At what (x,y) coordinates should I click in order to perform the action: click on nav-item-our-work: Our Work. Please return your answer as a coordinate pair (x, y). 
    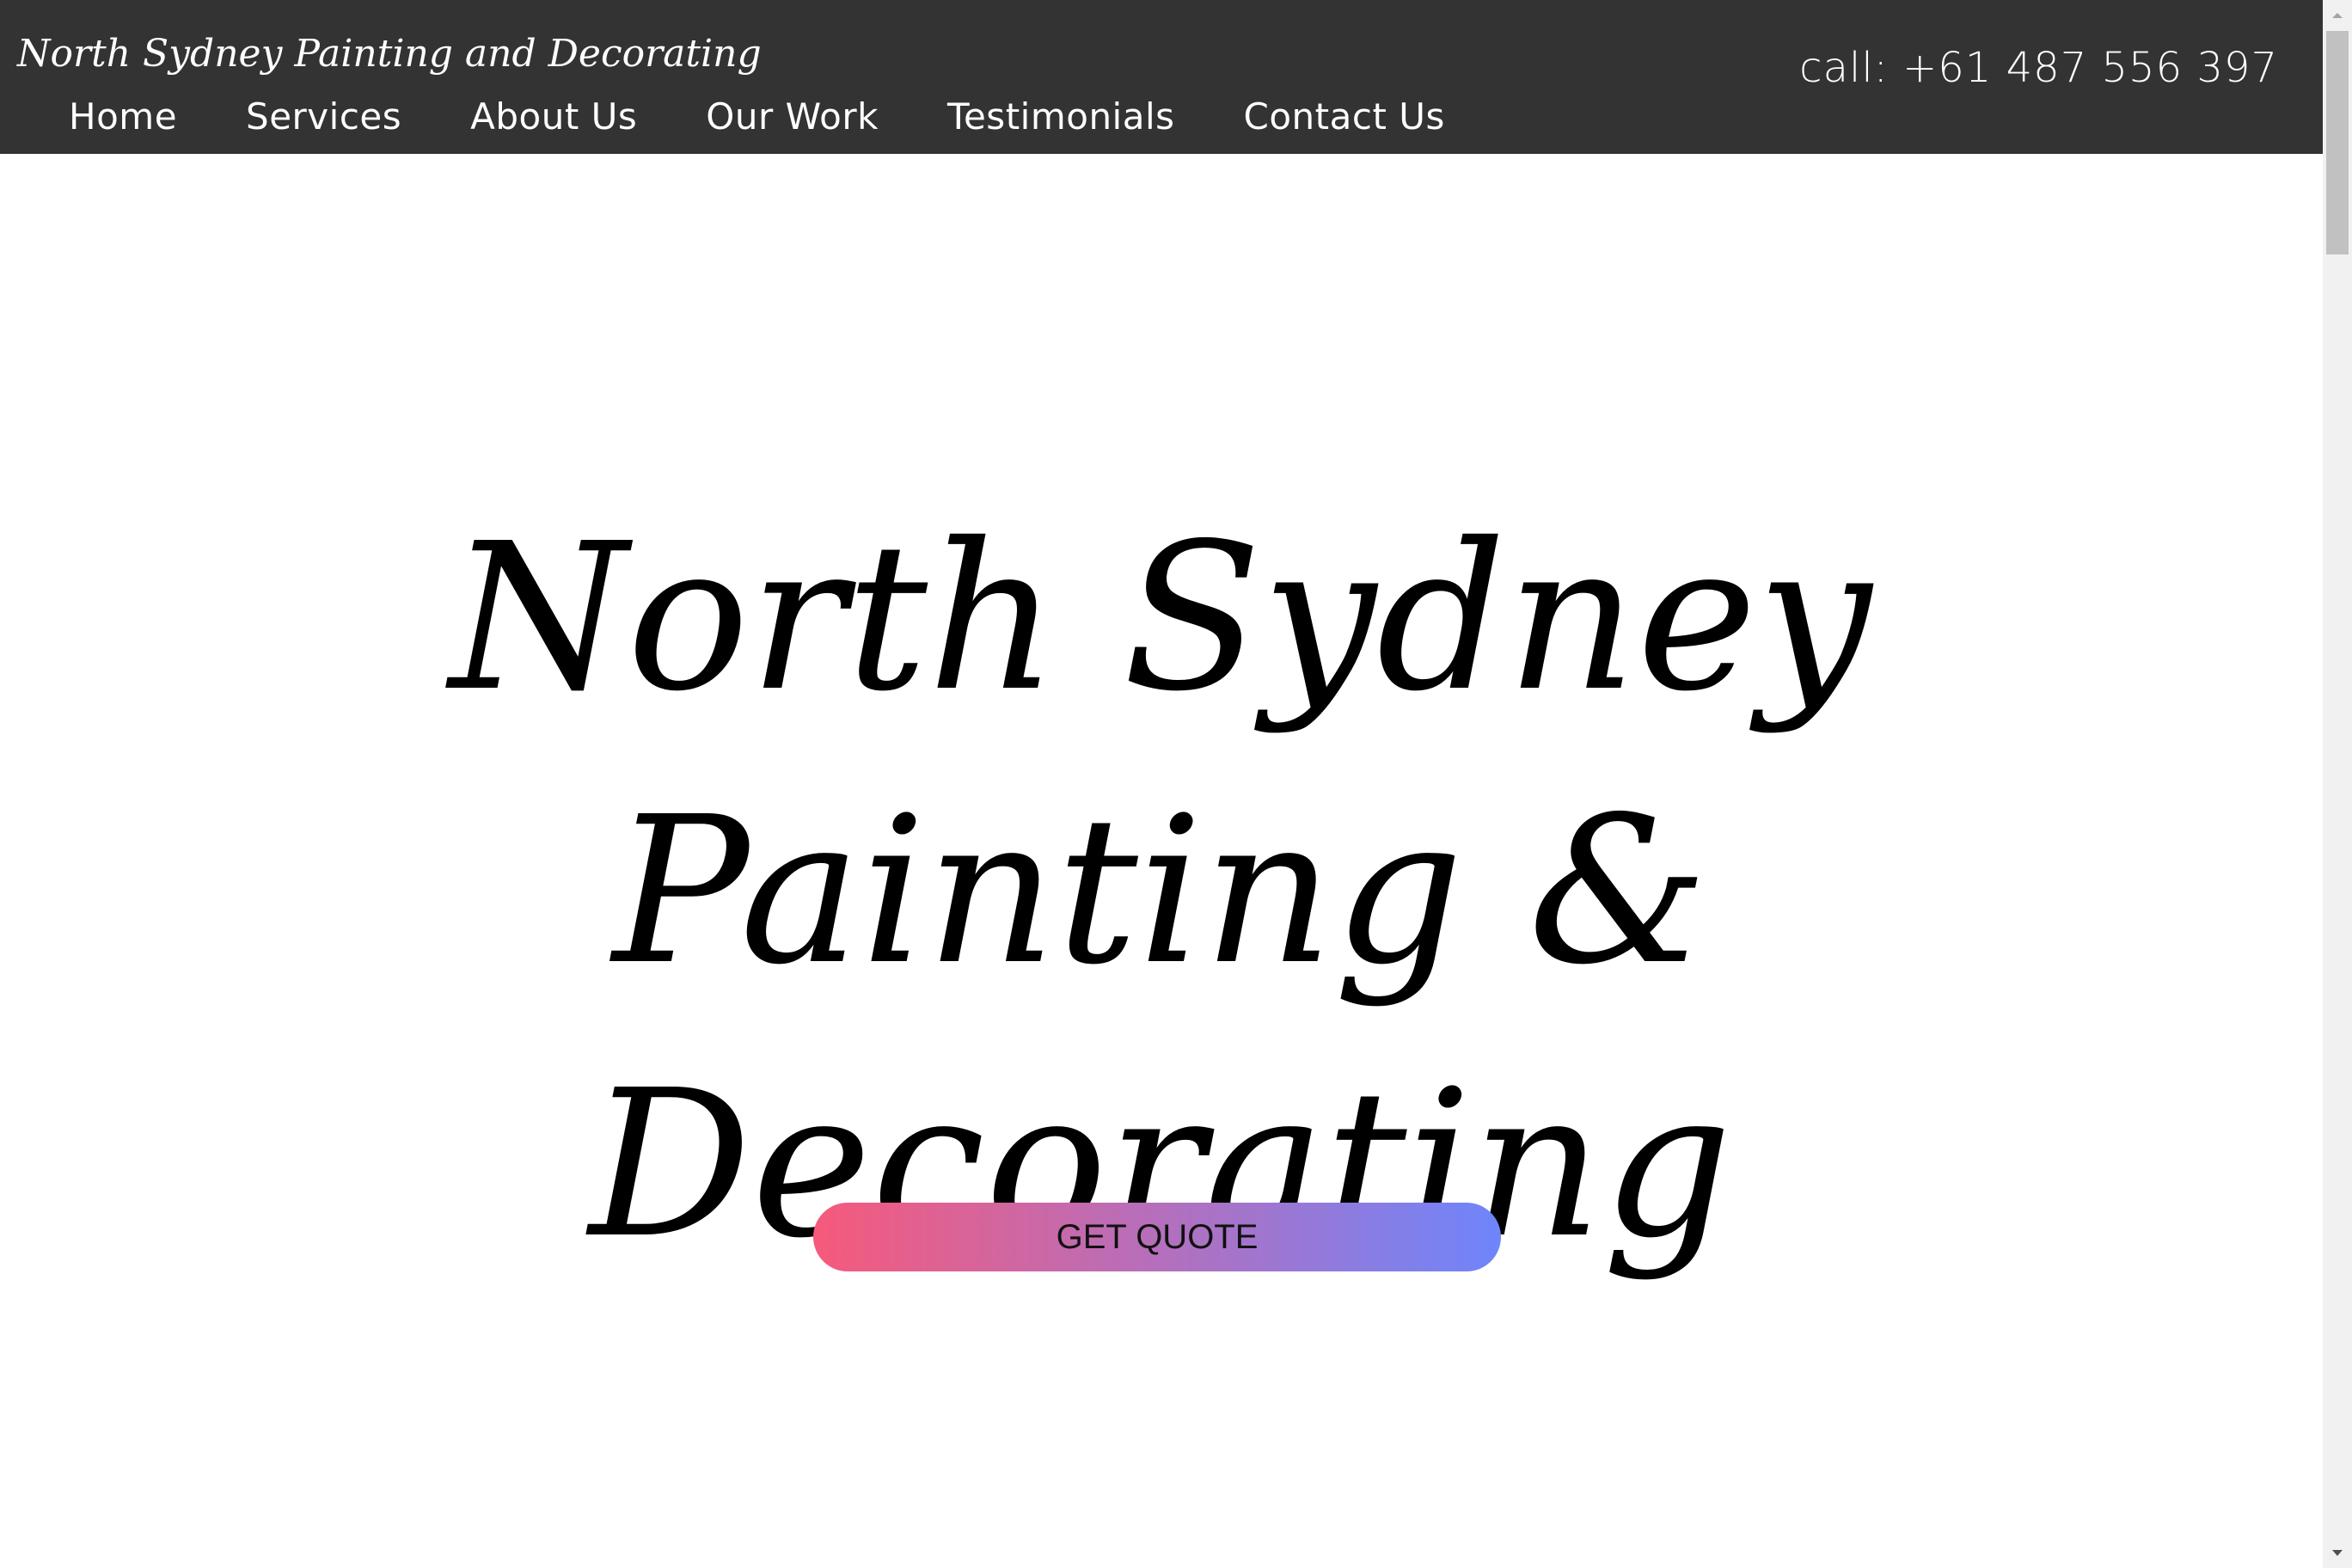
    Looking at the image, I should click on (792, 116).